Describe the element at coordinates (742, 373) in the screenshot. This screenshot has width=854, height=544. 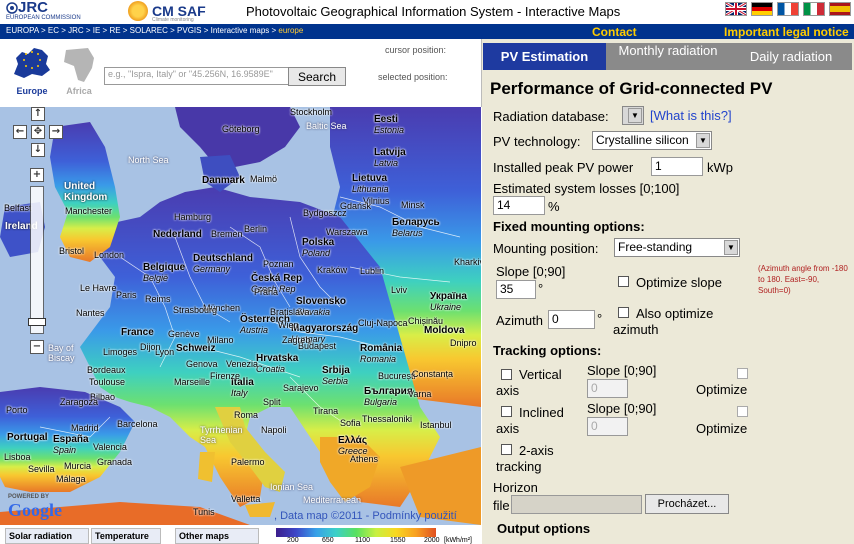
I see `vertical-optimize-checkbox` at that location.